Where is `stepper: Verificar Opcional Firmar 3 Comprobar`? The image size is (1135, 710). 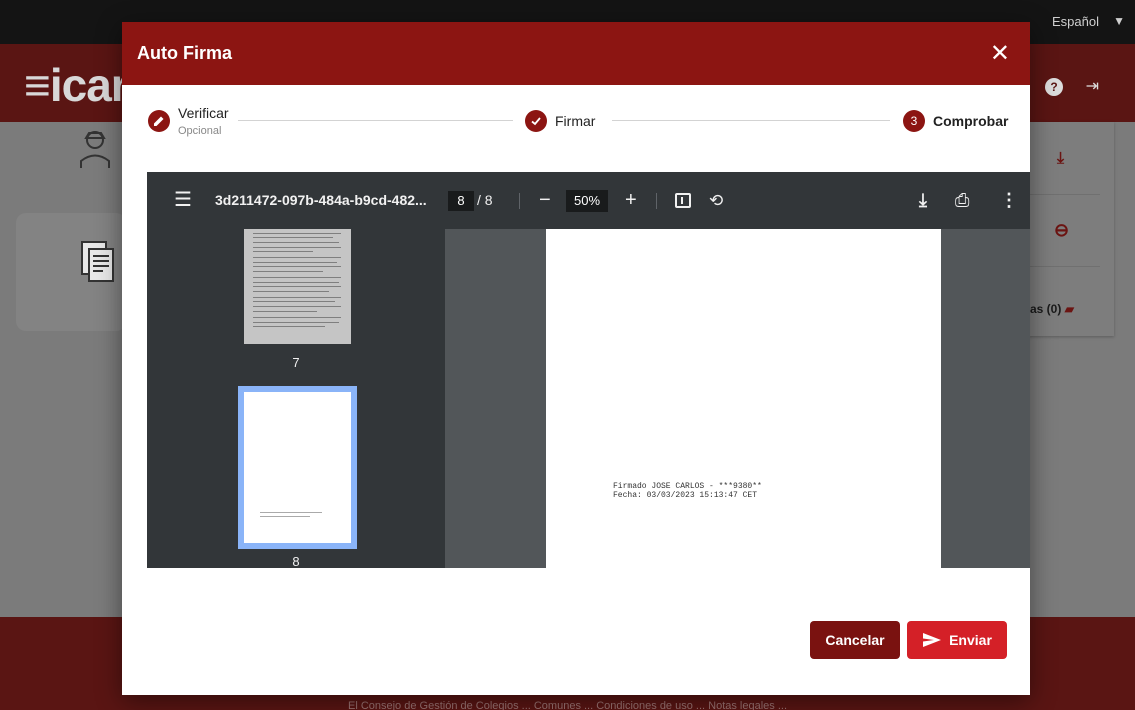
stepper: Verificar Opcional Firmar 3 Comprobar is located at coordinates (576, 128).